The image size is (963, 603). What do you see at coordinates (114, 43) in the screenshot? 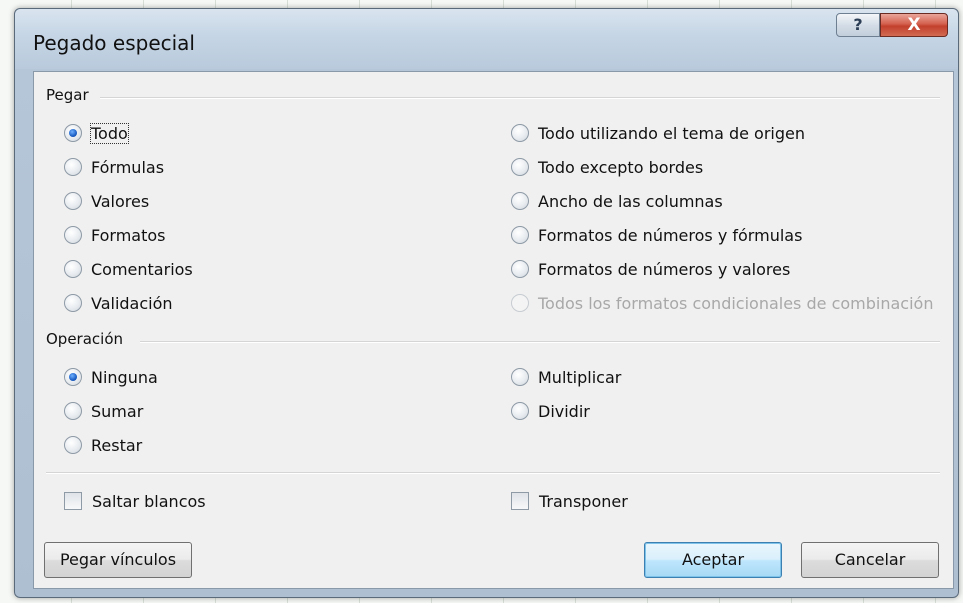
I see `dialog-title: Pegado especial` at bounding box center [114, 43].